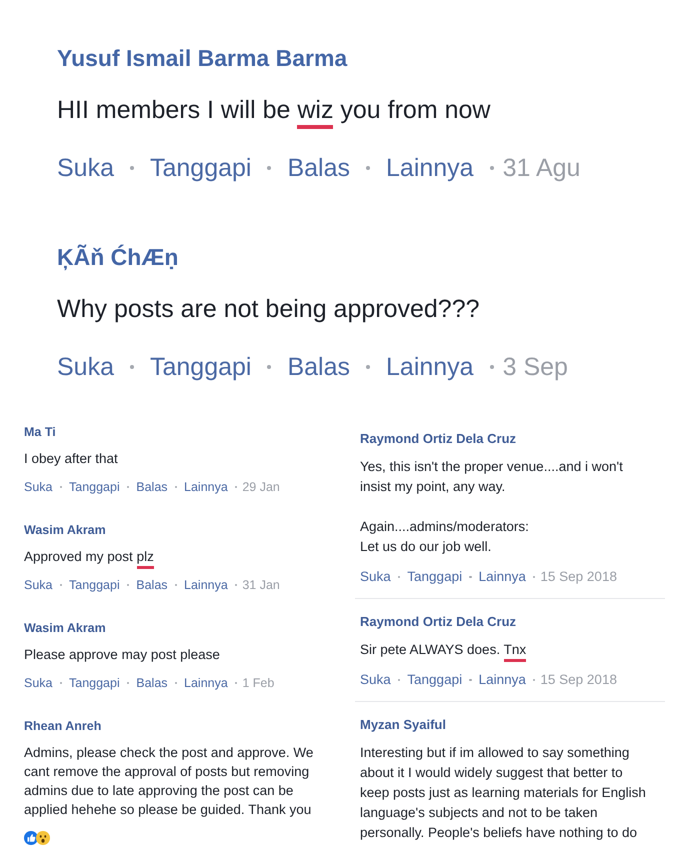 The height and width of the screenshot is (850, 681). What do you see at coordinates (512, 650) in the screenshot?
I see `comment-text: Sir pete ALWAYS does. Tnx` at bounding box center [512, 650].